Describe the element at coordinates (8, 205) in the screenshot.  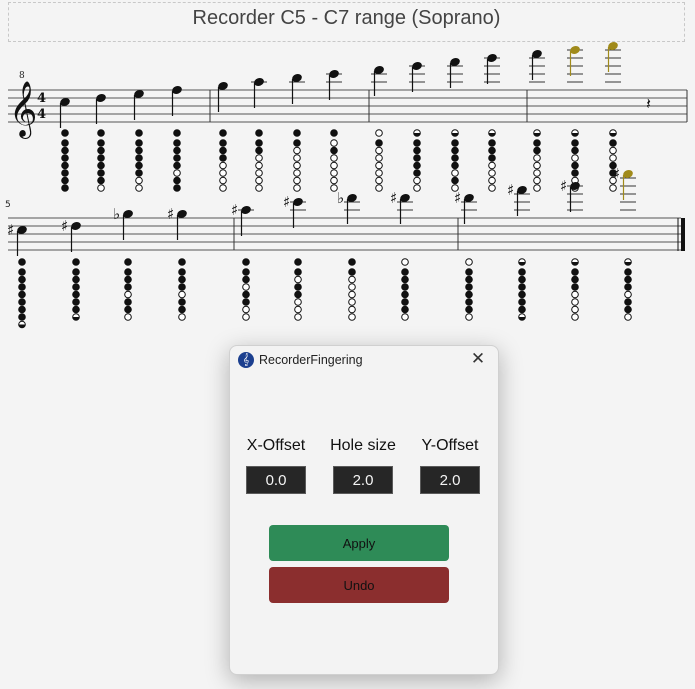
I see `measure-number: 5` at that location.